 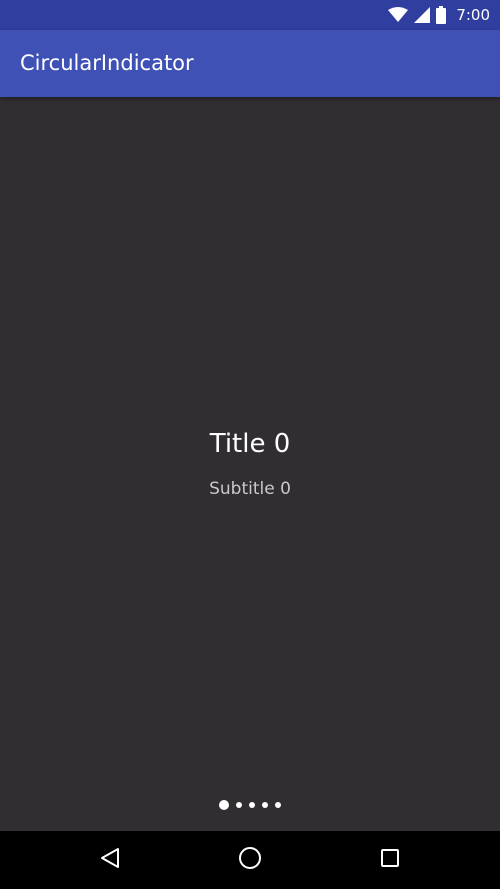 I want to click on circular-indicator, so click(x=250, y=805).